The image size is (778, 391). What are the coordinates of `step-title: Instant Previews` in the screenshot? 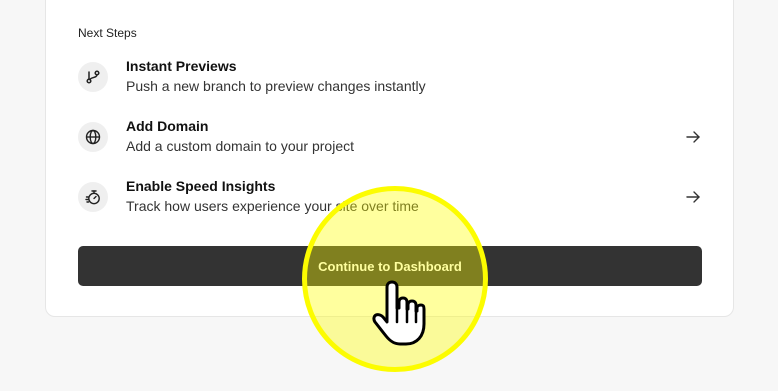 It's located at (181, 66).